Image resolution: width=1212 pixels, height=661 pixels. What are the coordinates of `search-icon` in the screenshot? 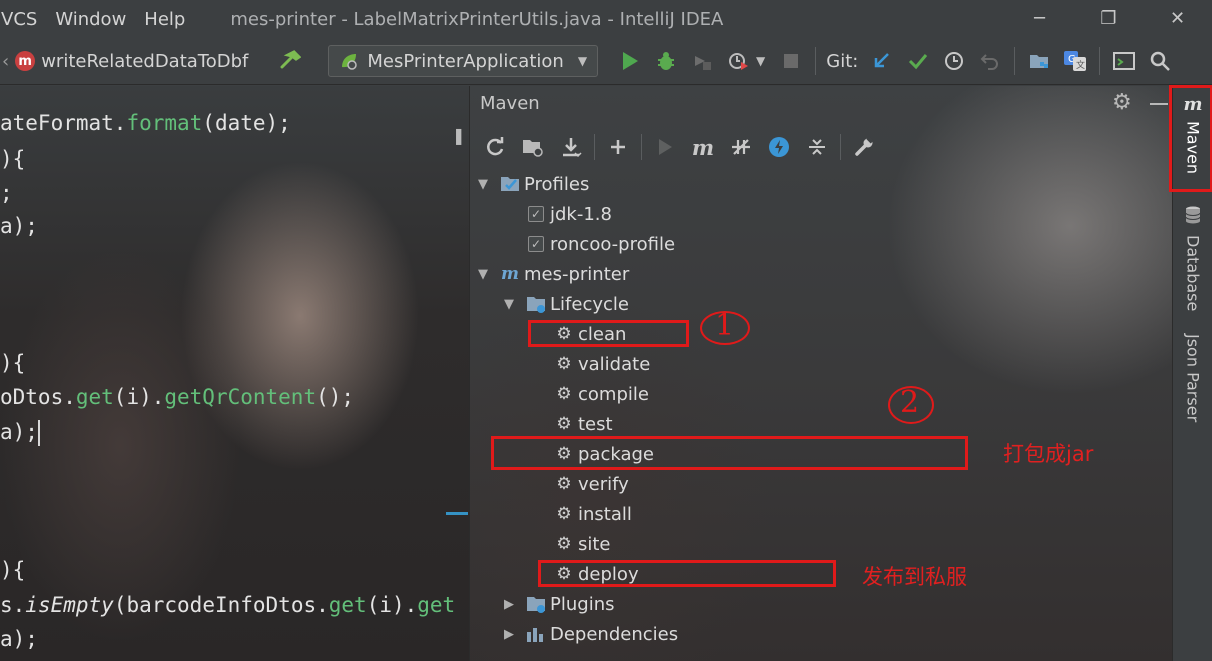 It's located at (1160, 61).